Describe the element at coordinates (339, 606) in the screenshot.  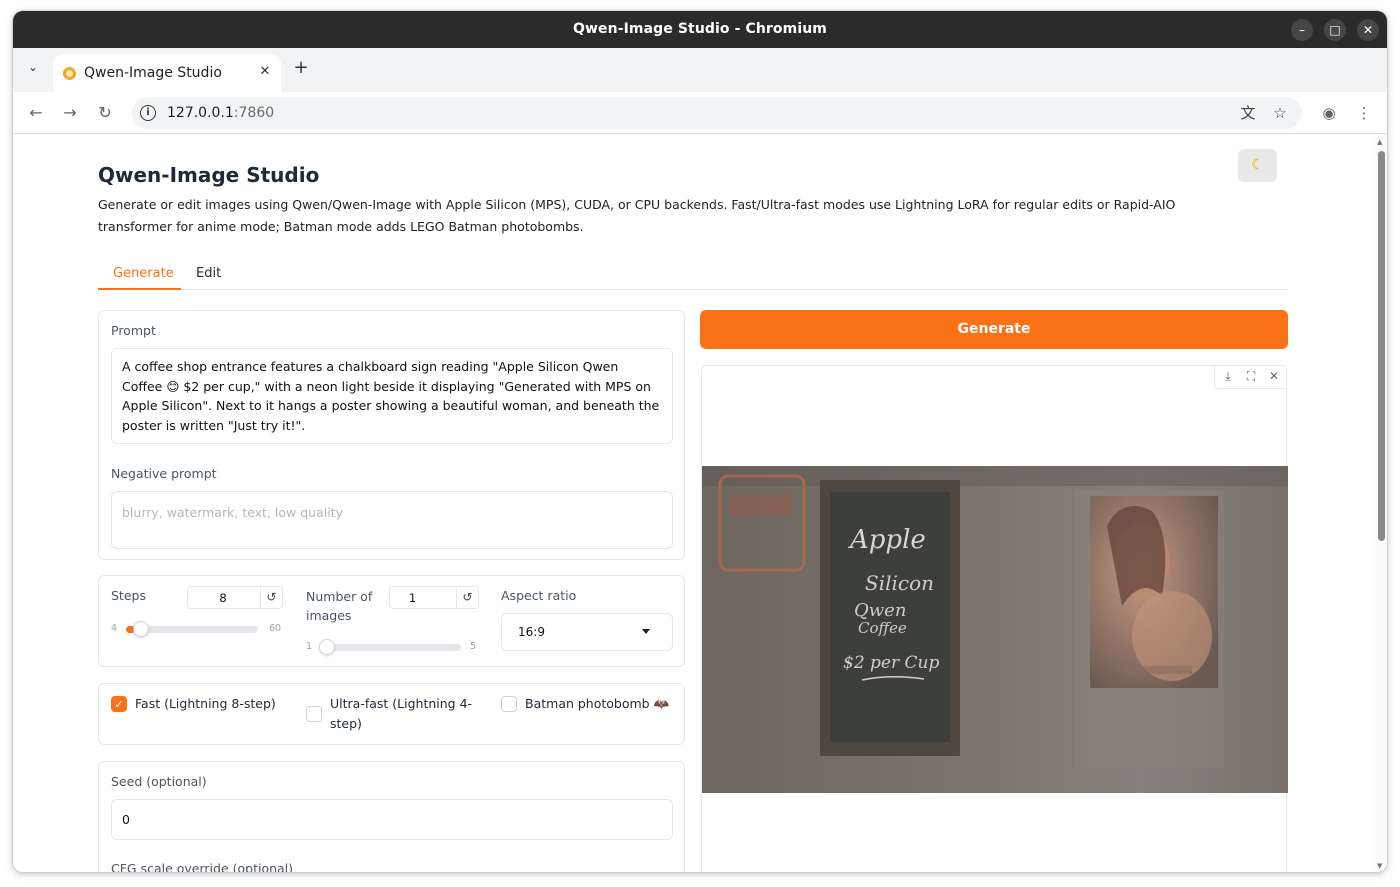
I see `num-images-label: Number of images` at that location.